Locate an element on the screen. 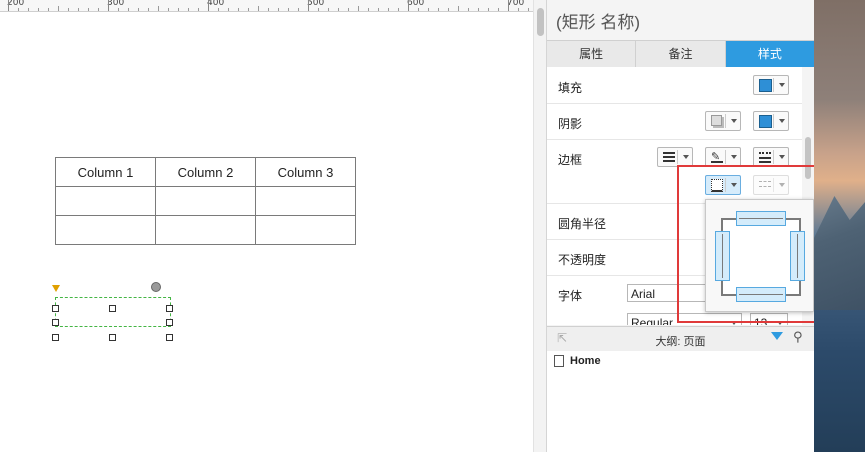 This screenshot has width=865, height=452. selected-rectangle is located at coordinates (113, 312).